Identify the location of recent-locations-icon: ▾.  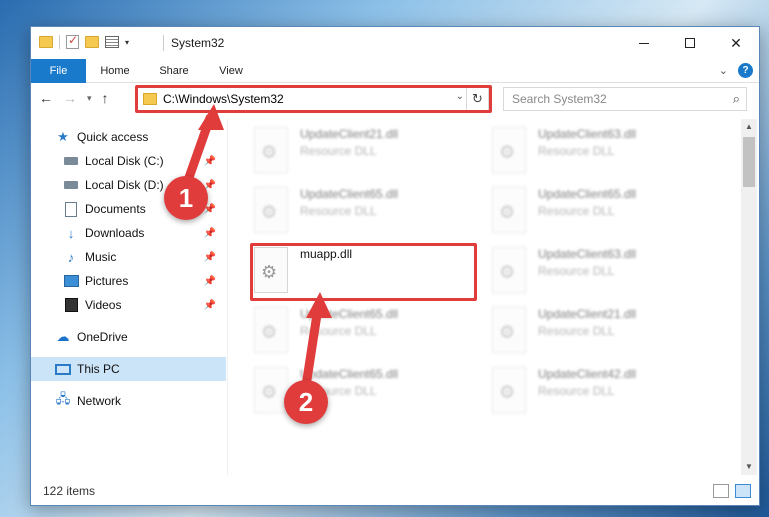
(89, 98).